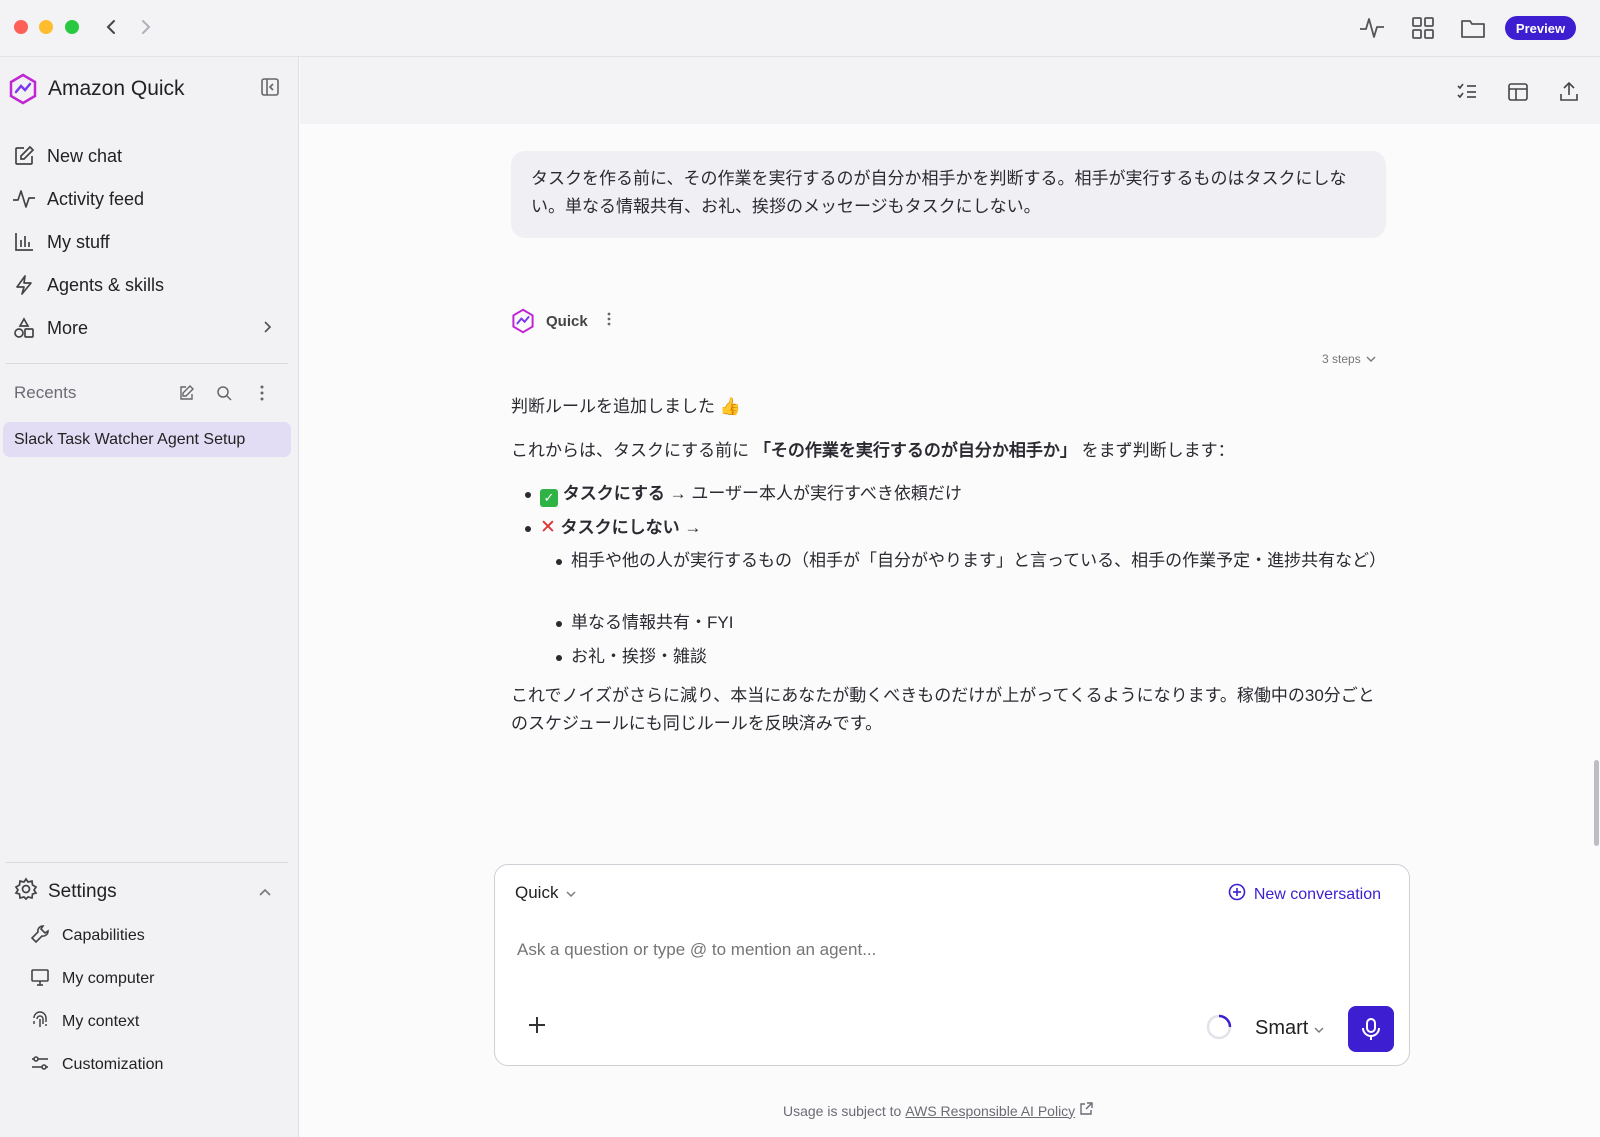 The image size is (1600, 1137). I want to click on agent-selector: Quick, so click(545, 893).